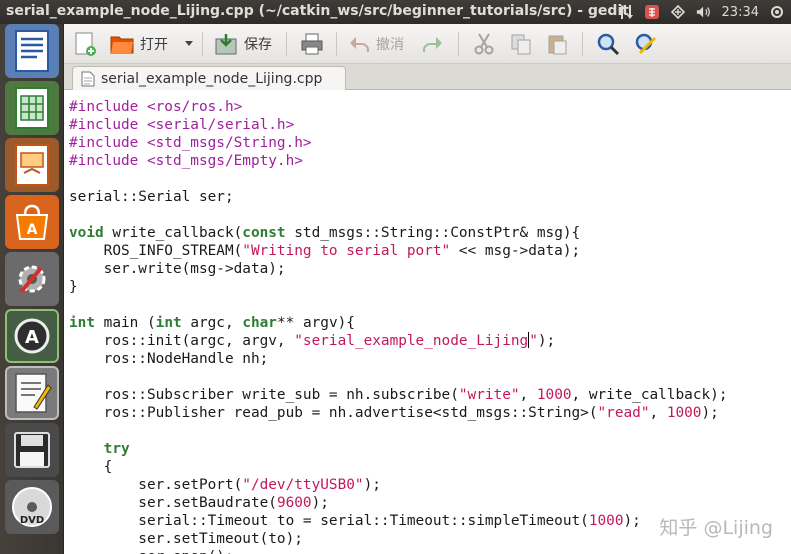 The width and height of the screenshot is (791, 554). Describe the element at coordinates (258, 45) in the screenshot. I see `save-button-label: 保存` at that location.